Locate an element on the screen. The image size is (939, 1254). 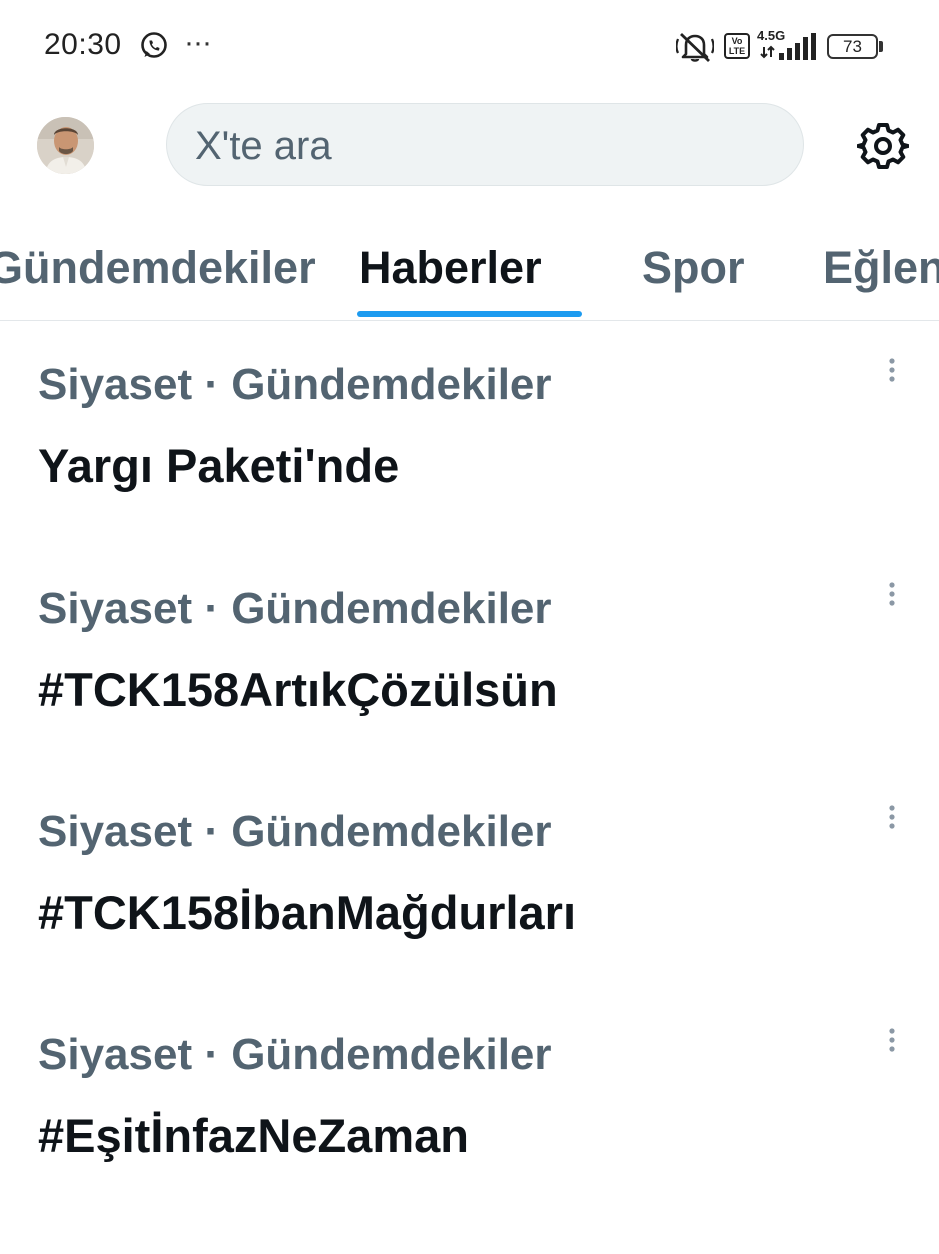
explore-tabs: Gündemdekiler Haberler Spor Eğlence is located at coordinates (469, 271).